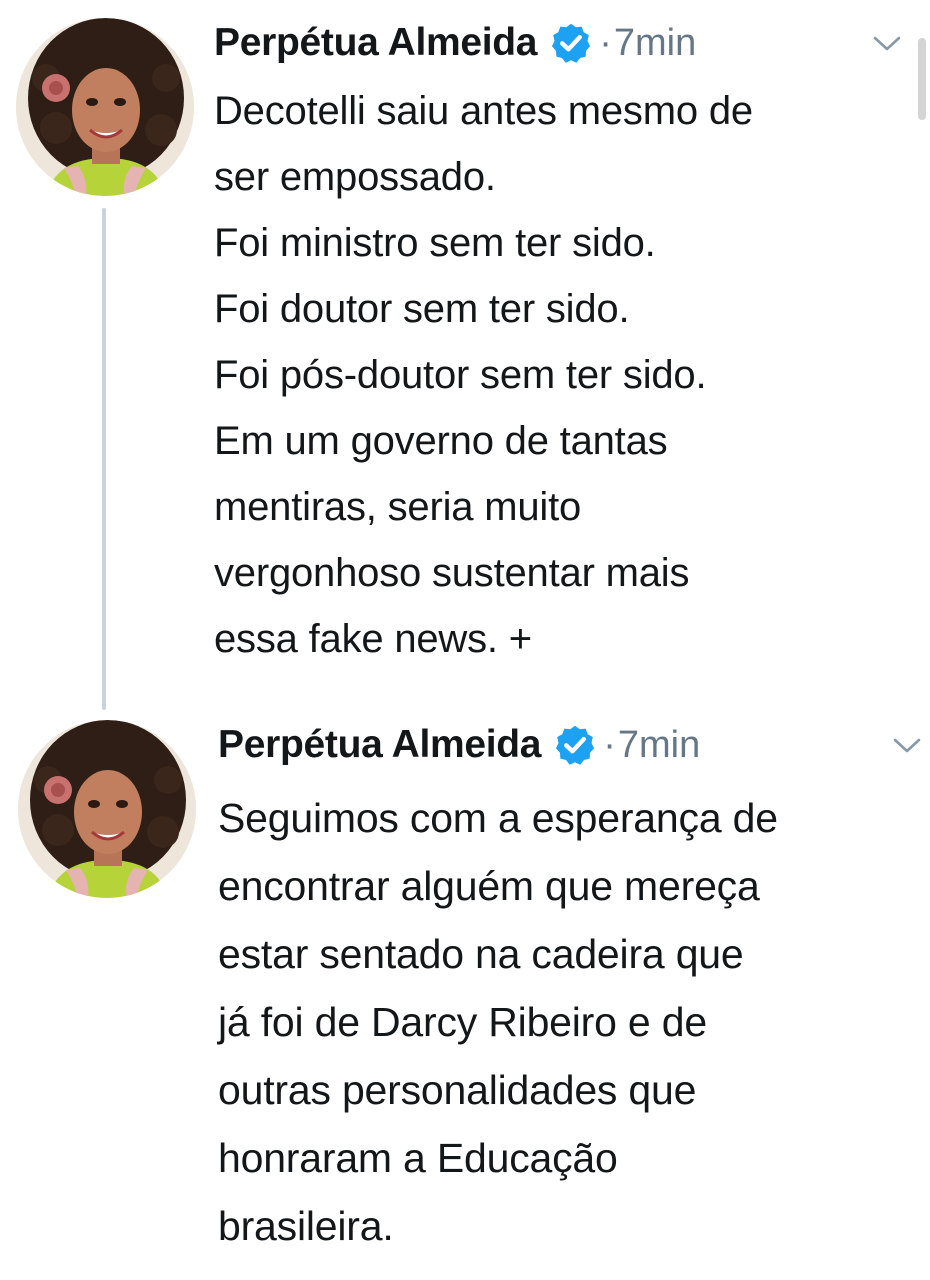 The width and height of the screenshot is (930, 1280). What do you see at coordinates (460, 375) in the screenshot?
I see `tweet-text-line: Foi pós-doutor sem ter sido.` at bounding box center [460, 375].